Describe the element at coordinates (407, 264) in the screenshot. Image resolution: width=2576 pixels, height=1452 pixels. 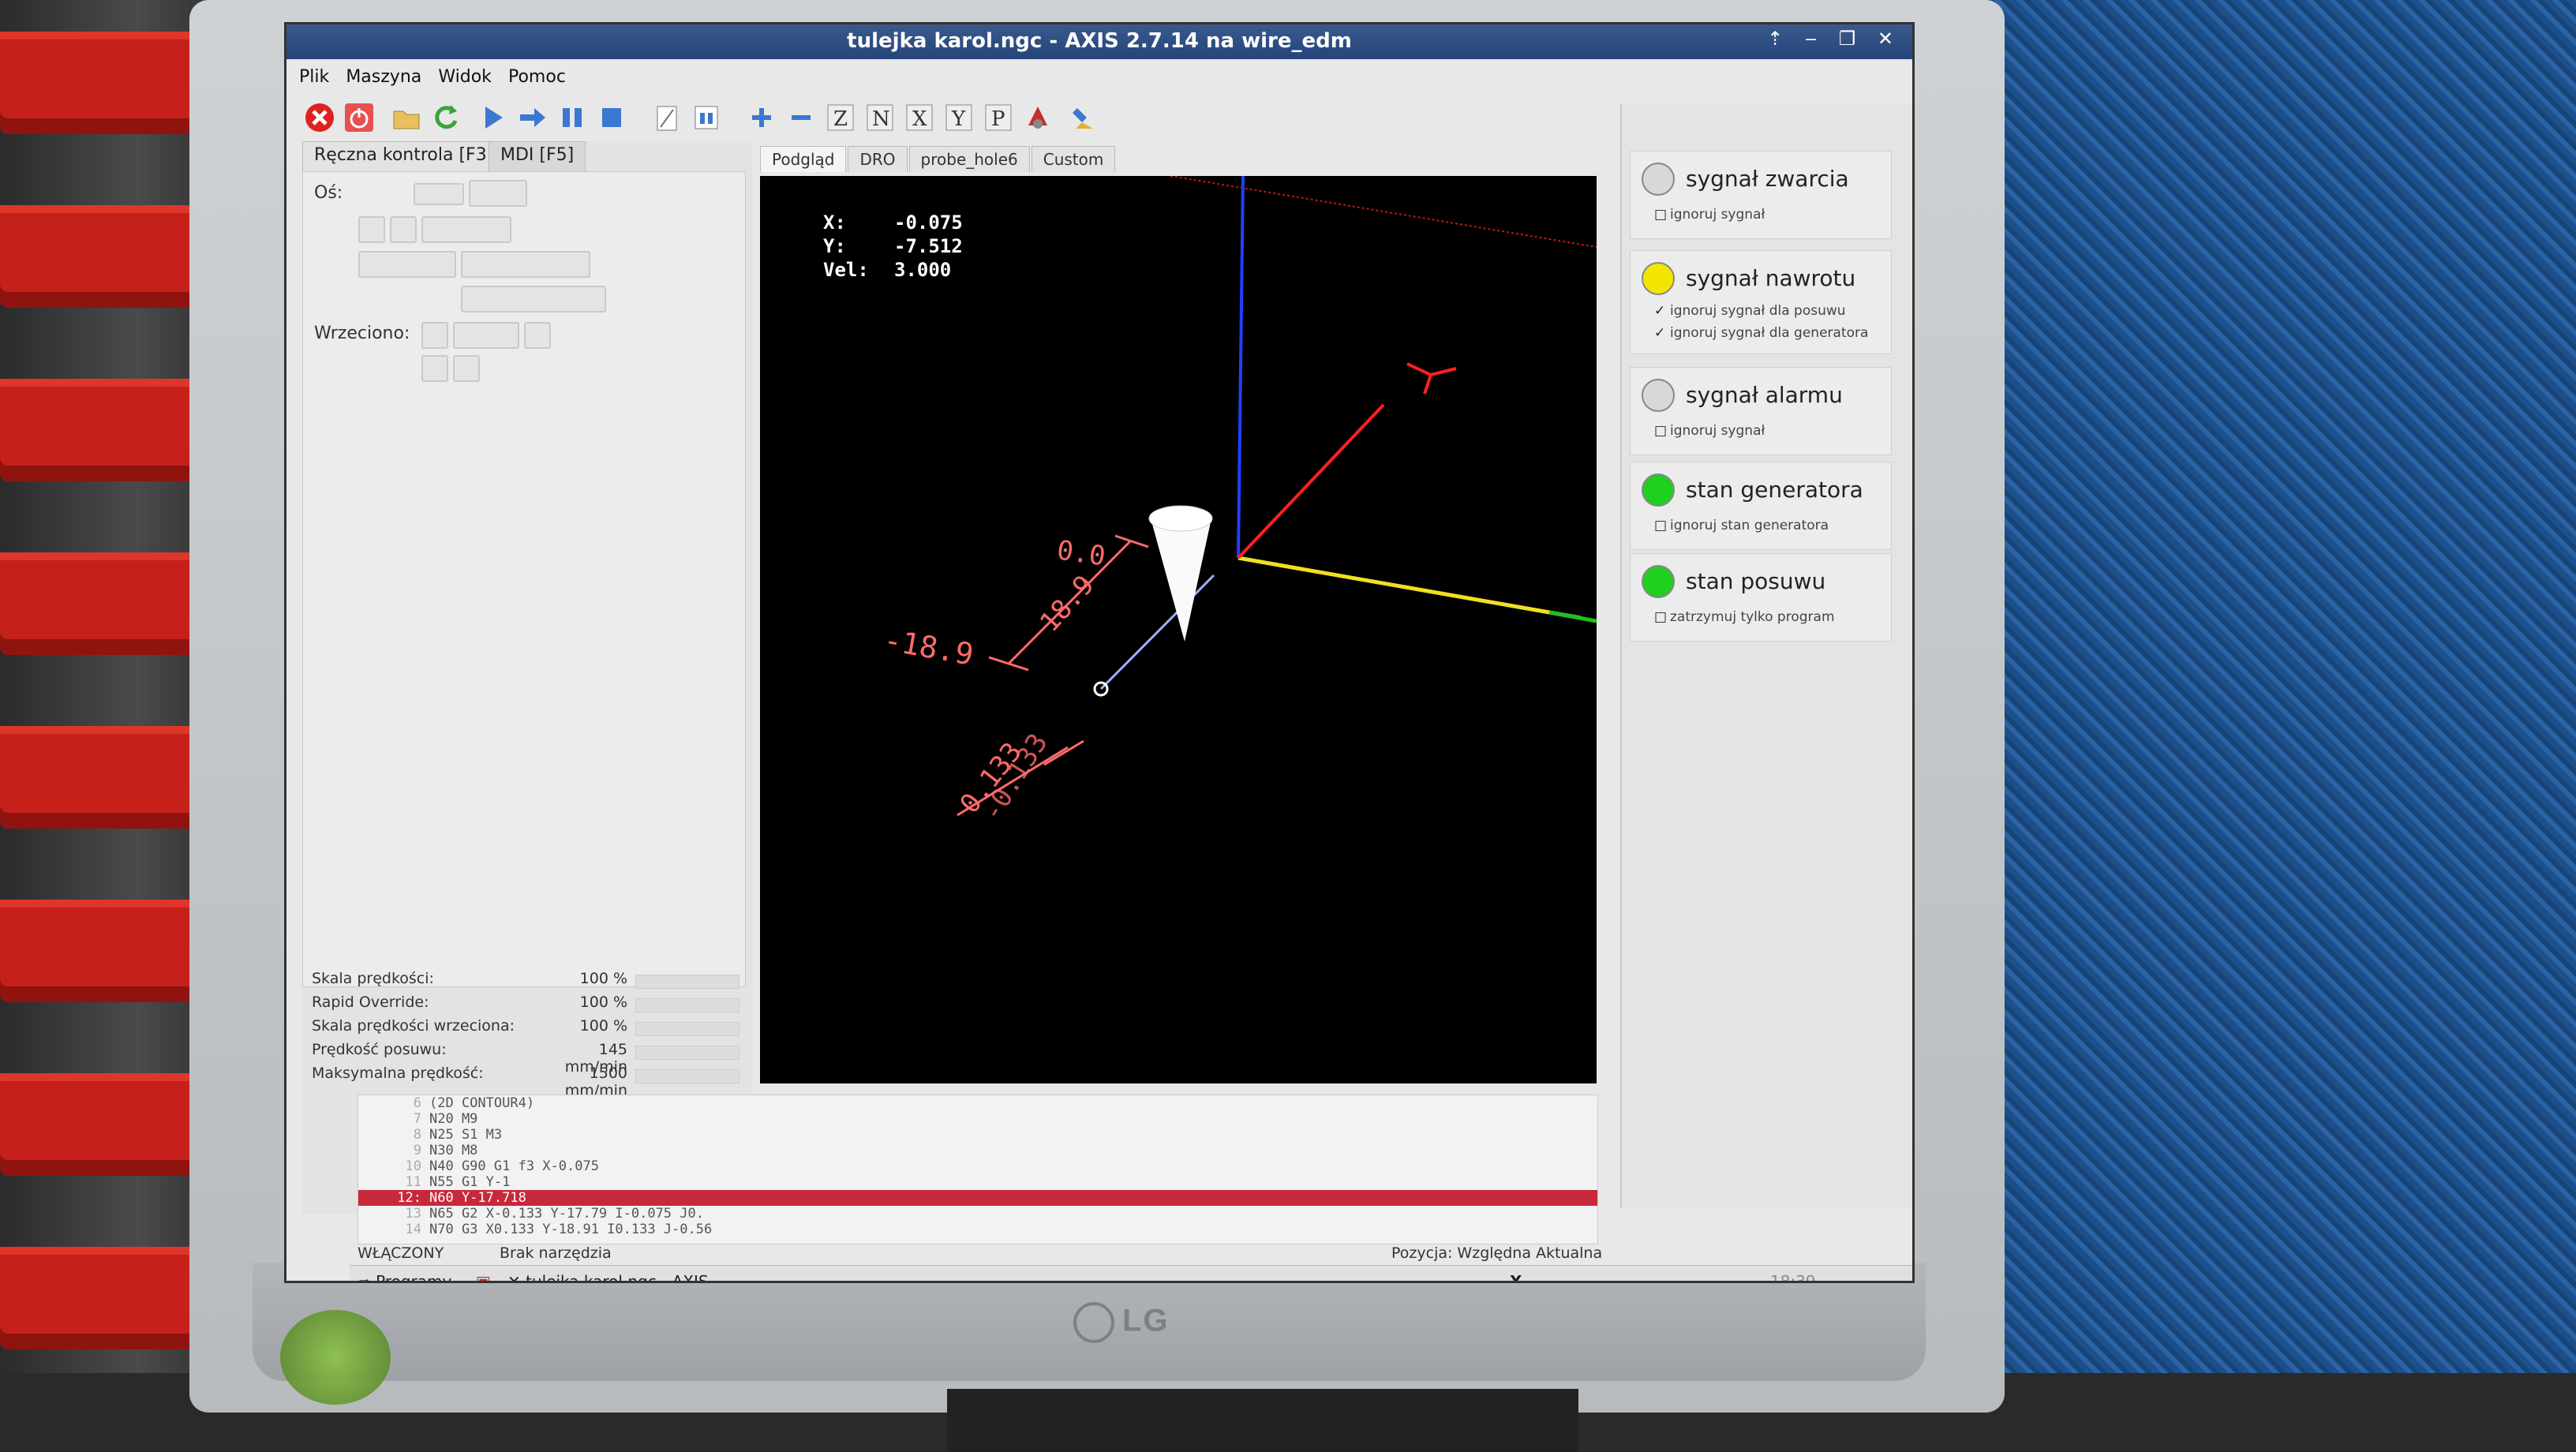
I see `home-button` at that location.